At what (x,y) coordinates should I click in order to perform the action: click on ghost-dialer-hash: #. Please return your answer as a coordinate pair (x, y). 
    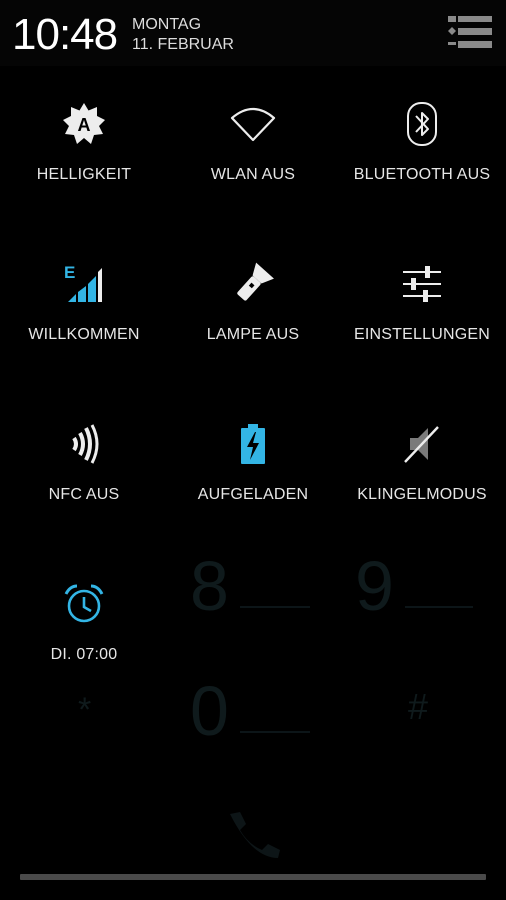
    Looking at the image, I should click on (418, 706).